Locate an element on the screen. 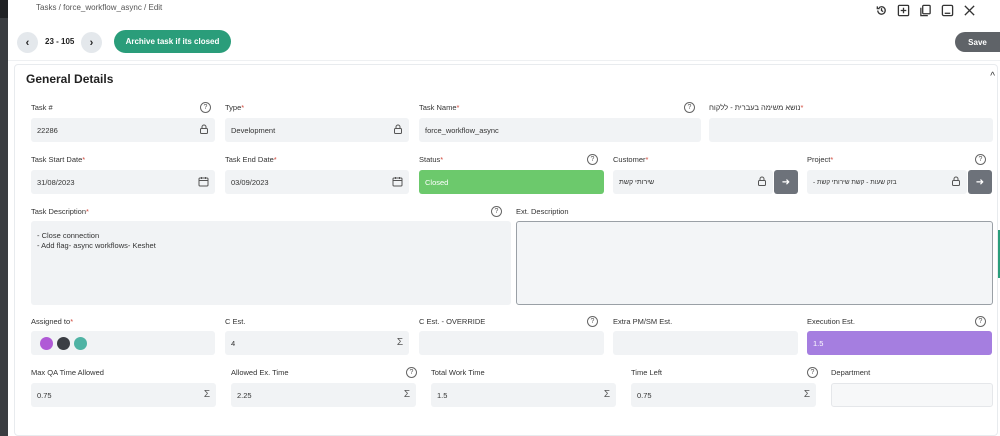 This screenshot has height=436, width=1000. execution-est-value: 1.5 is located at coordinates (818, 343).